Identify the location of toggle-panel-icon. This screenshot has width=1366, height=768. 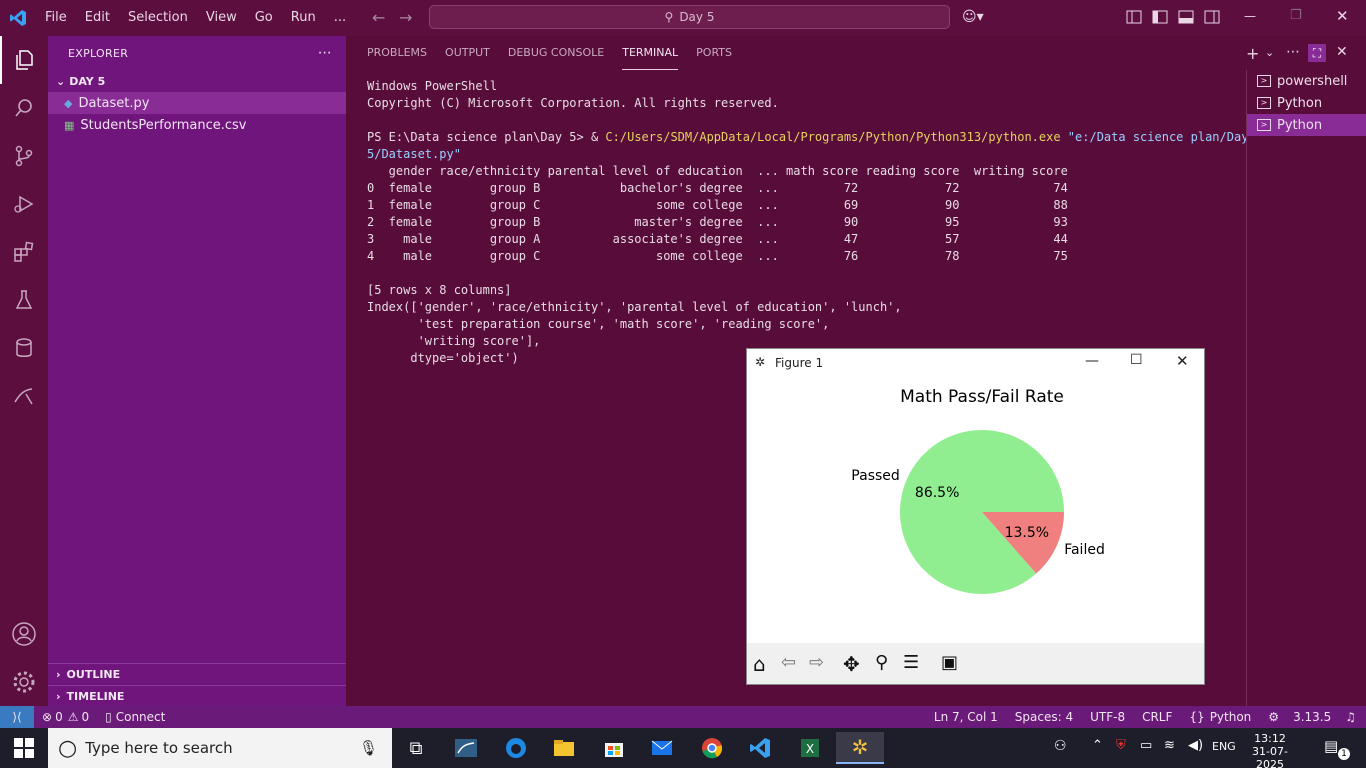
(1187, 18).